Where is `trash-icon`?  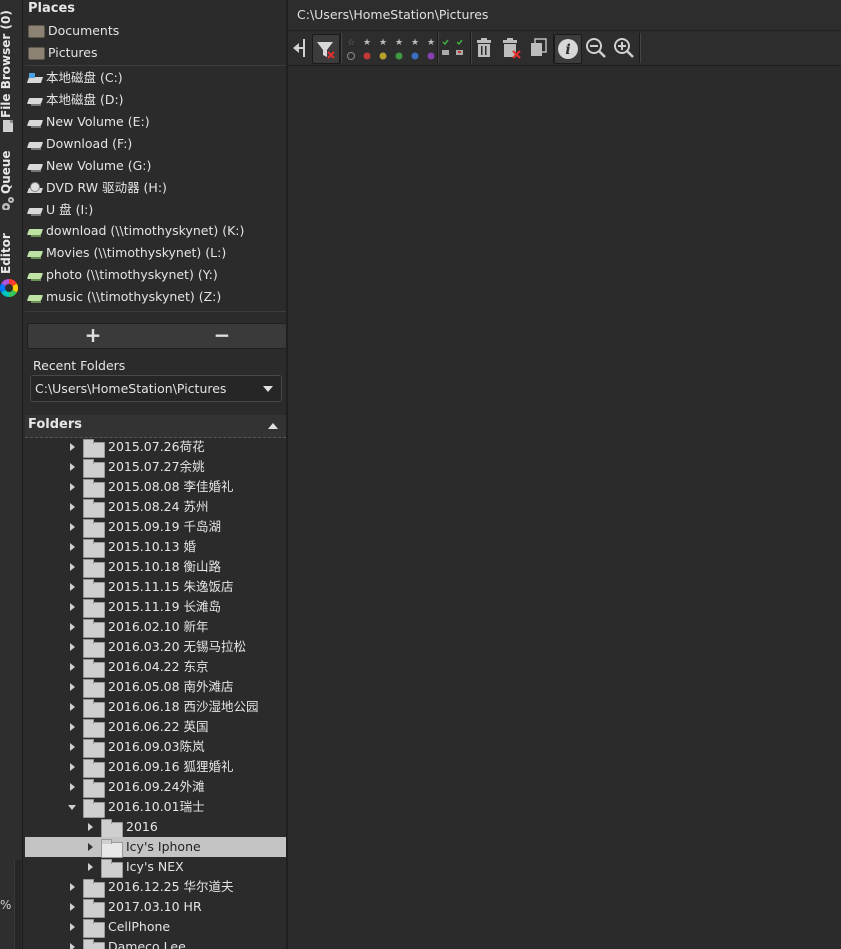
trash-icon is located at coordinates (484, 47).